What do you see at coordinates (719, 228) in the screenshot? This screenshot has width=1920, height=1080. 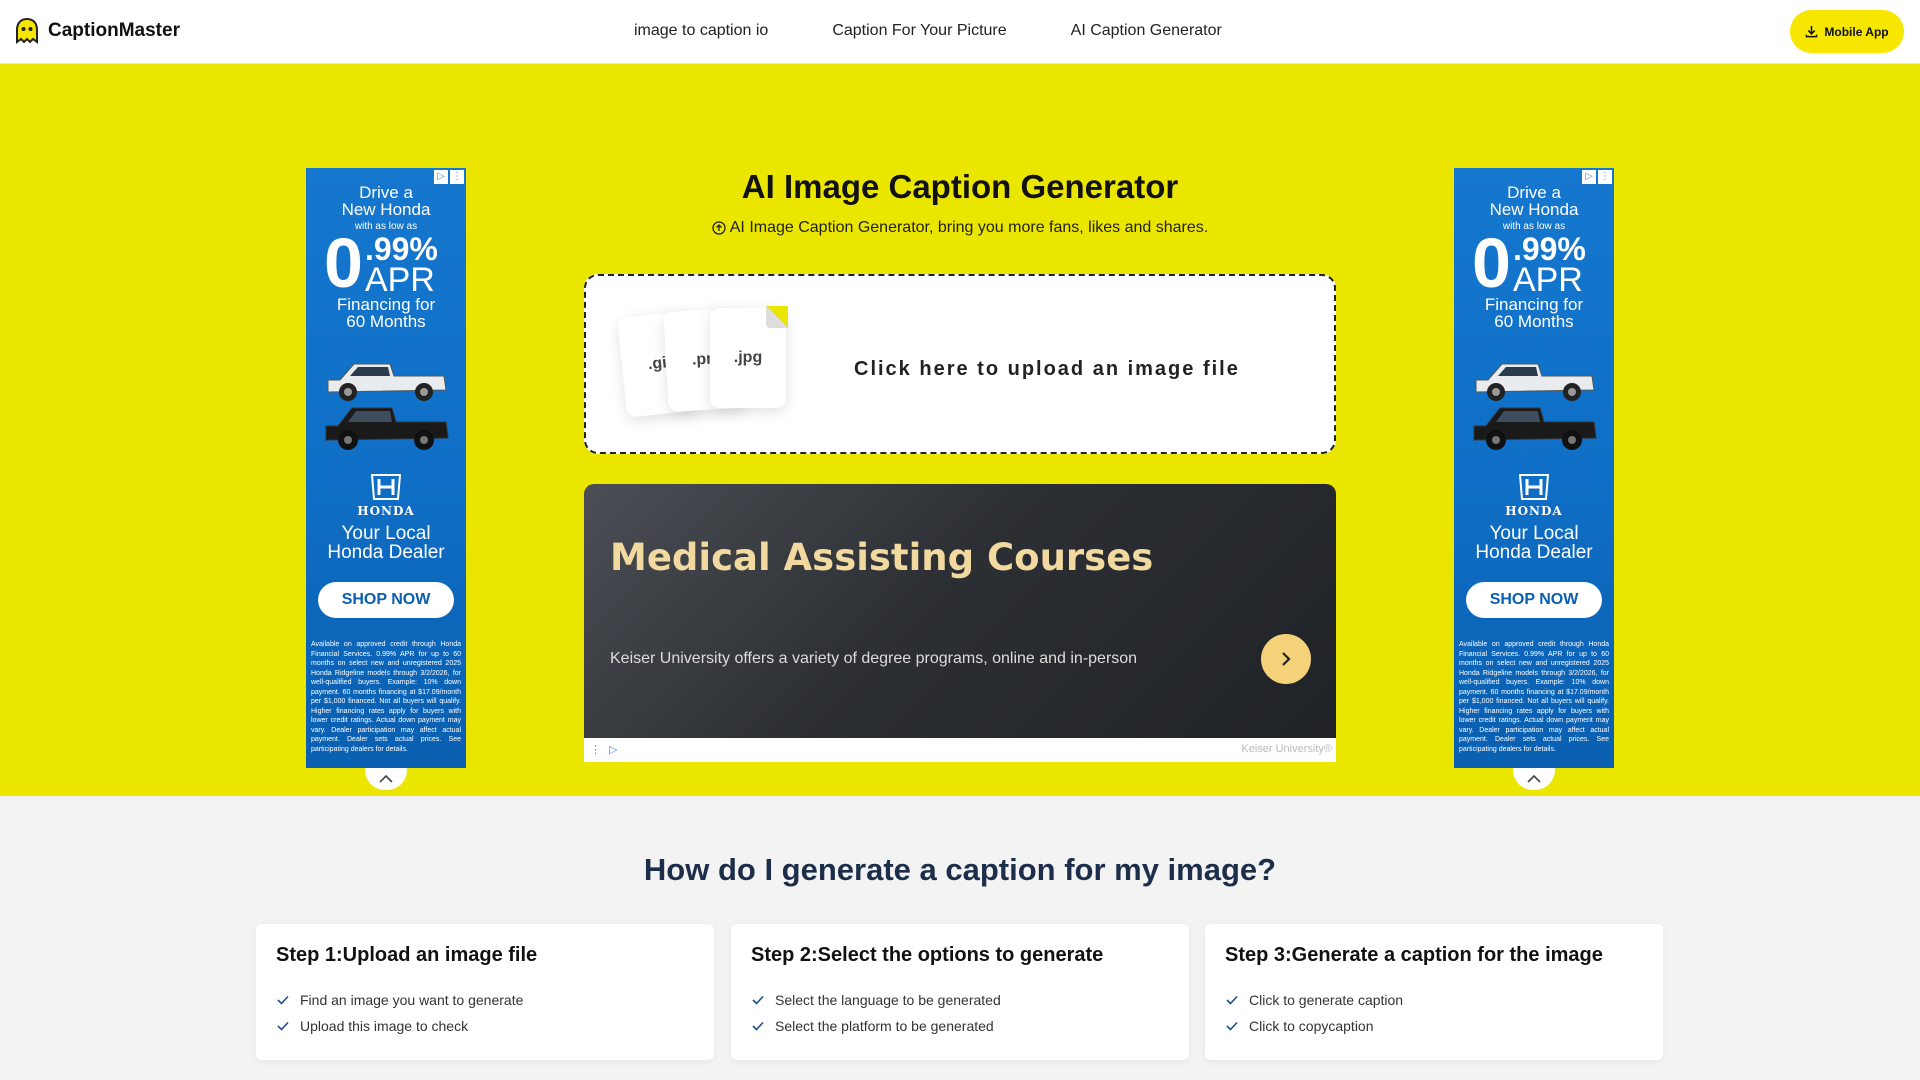 I see `arrow-circle-icon` at bounding box center [719, 228].